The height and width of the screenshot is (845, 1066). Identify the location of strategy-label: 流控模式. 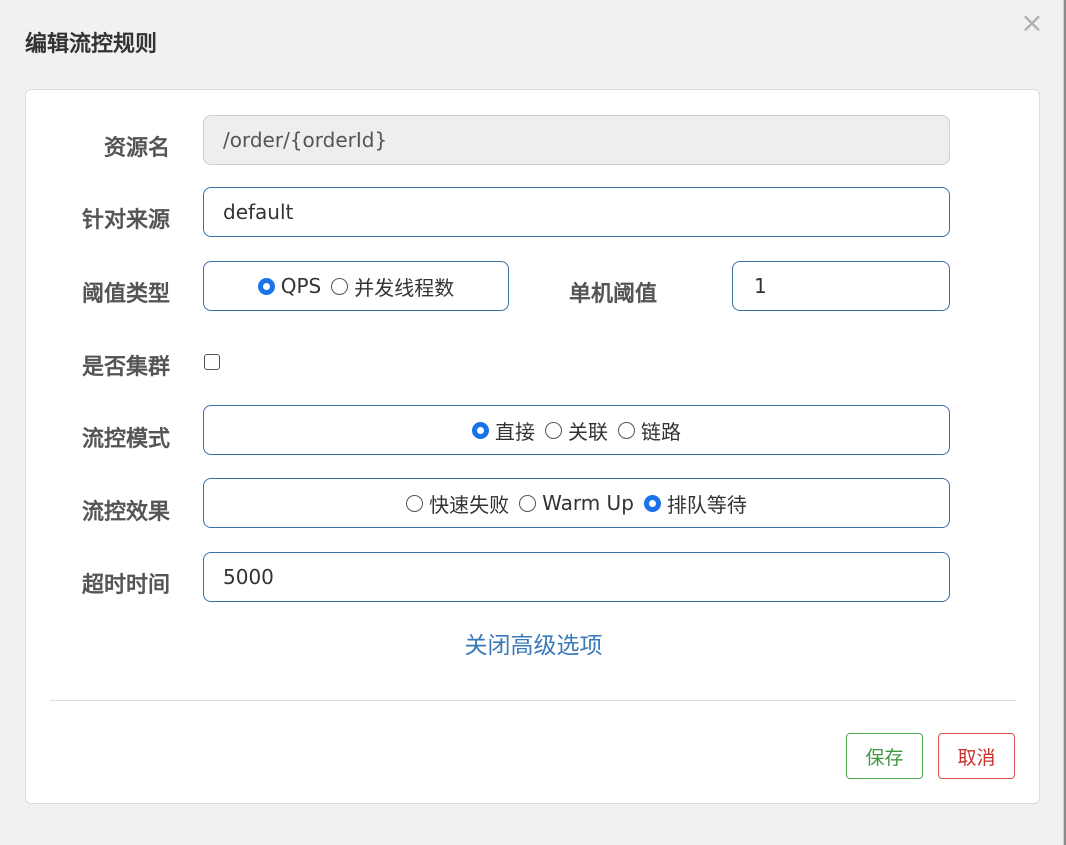
(125, 439).